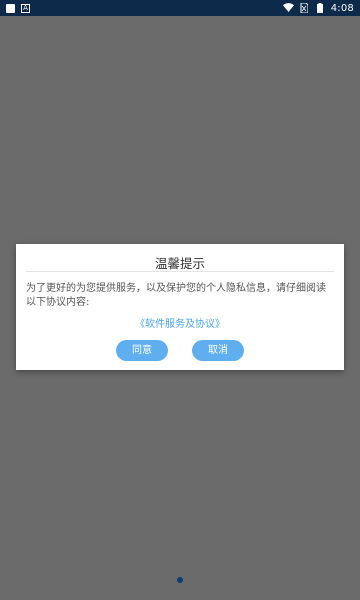  Describe the element at coordinates (25, 8) in the screenshot. I see `a-icon: A` at that location.